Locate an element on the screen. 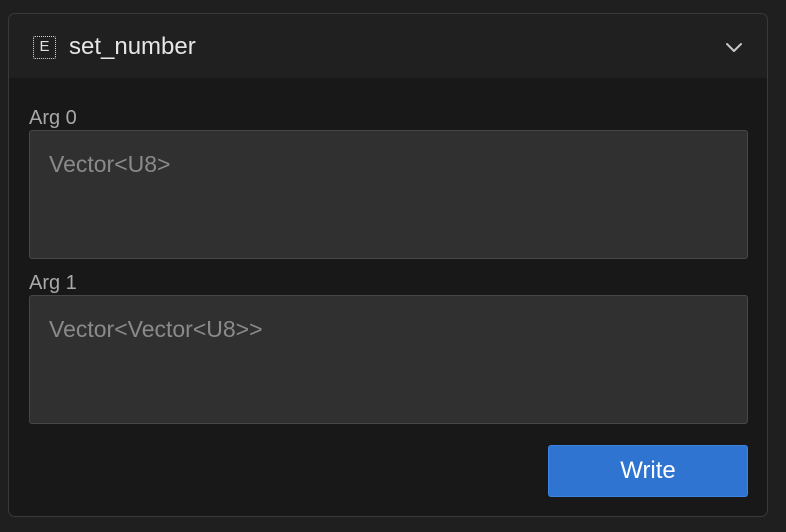 The height and width of the screenshot is (532, 786). function-title: set_number is located at coordinates (132, 46).